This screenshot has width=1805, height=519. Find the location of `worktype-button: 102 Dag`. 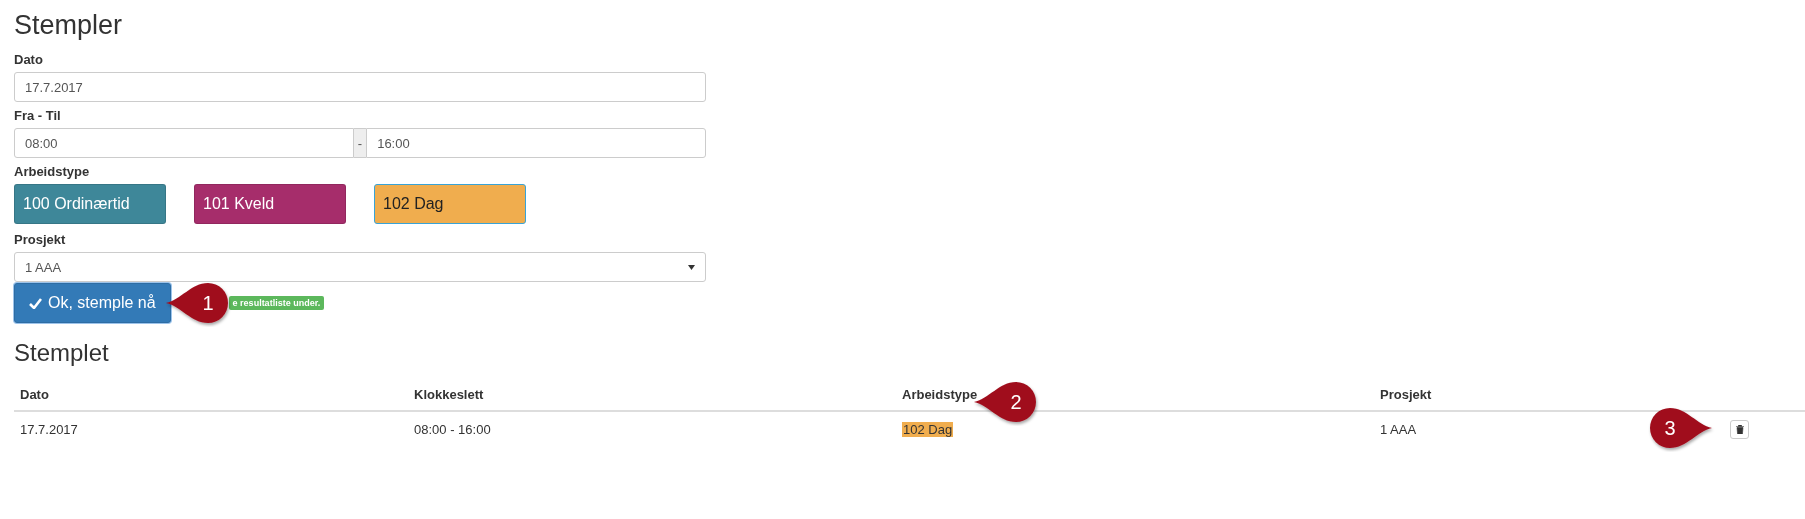

worktype-button: 102 Dag is located at coordinates (450, 204).